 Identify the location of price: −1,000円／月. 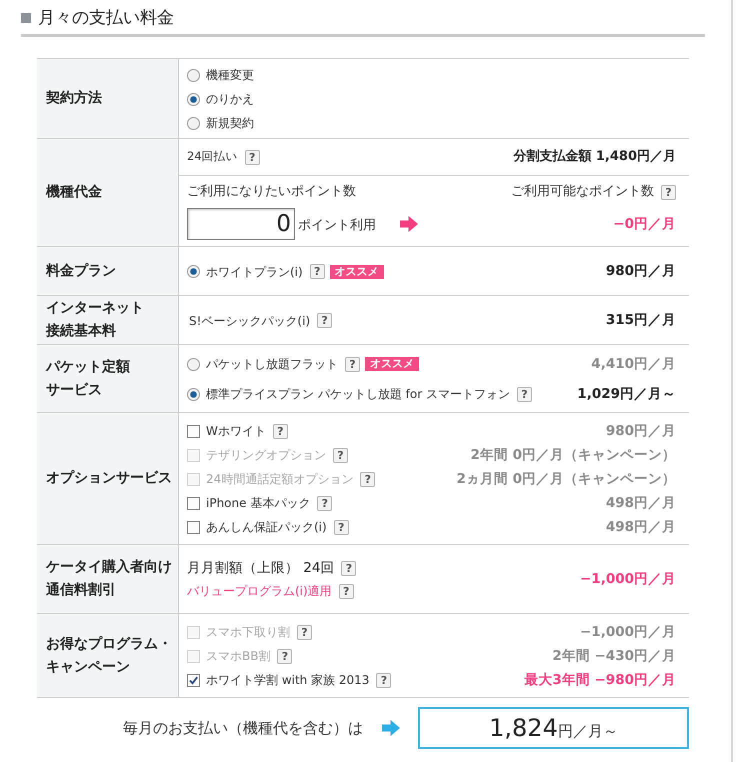
(628, 632).